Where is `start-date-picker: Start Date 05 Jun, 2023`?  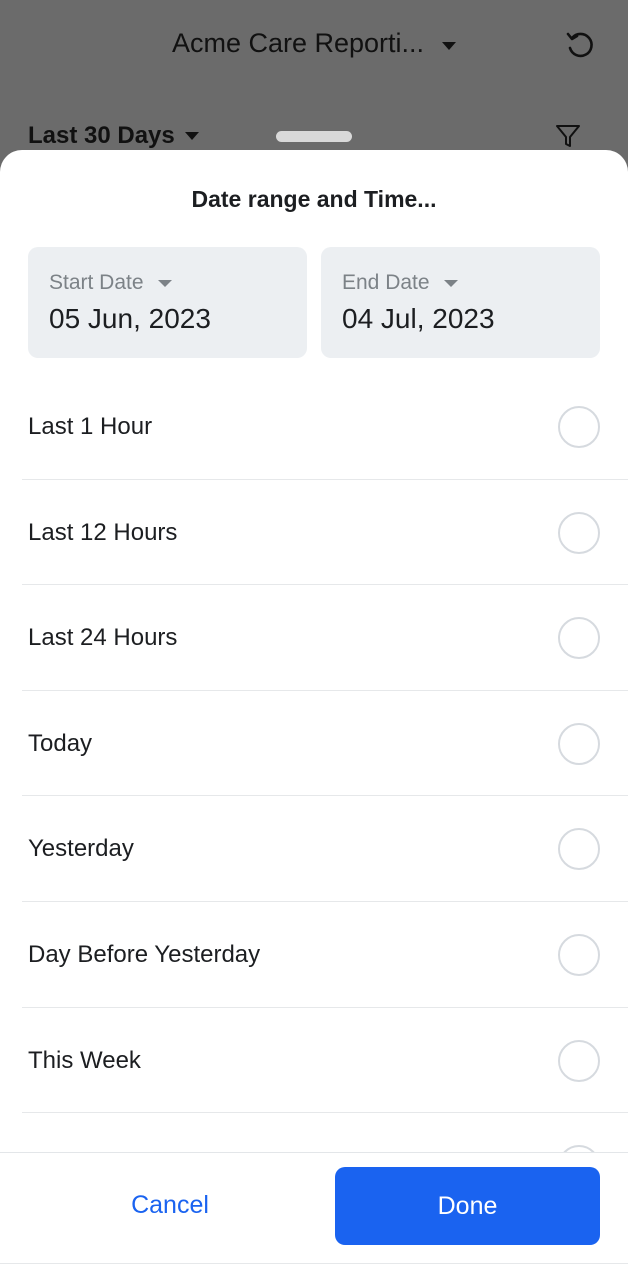
start-date-picker: Start Date 05 Jun, 2023 is located at coordinates (167, 302).